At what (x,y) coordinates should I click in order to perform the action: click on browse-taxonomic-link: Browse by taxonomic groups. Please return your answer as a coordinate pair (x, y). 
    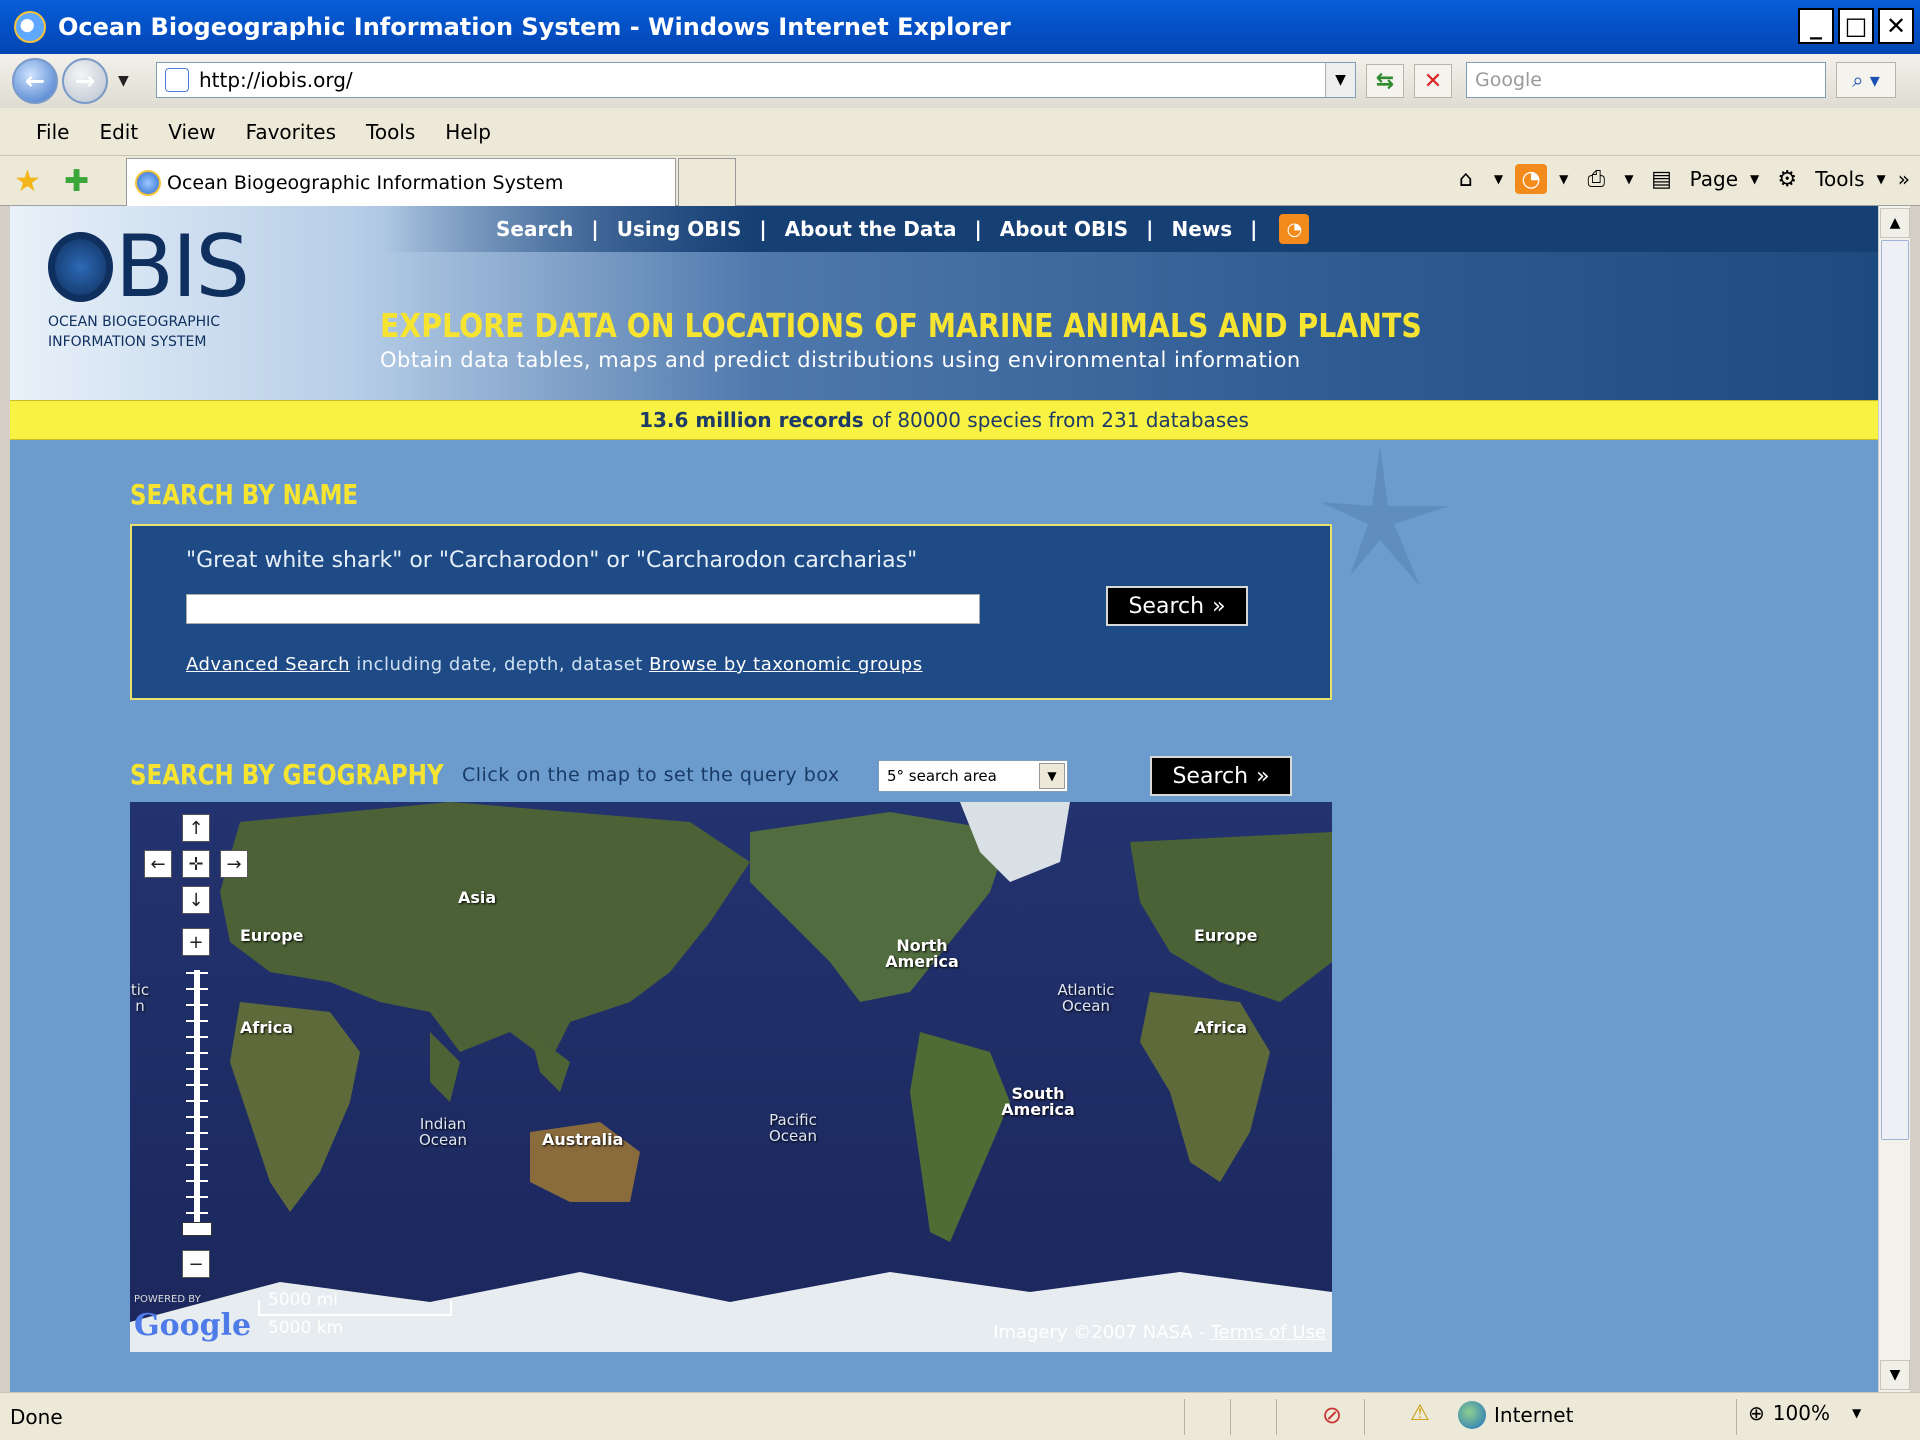
    Looking at the image, I should click on (786, 664).